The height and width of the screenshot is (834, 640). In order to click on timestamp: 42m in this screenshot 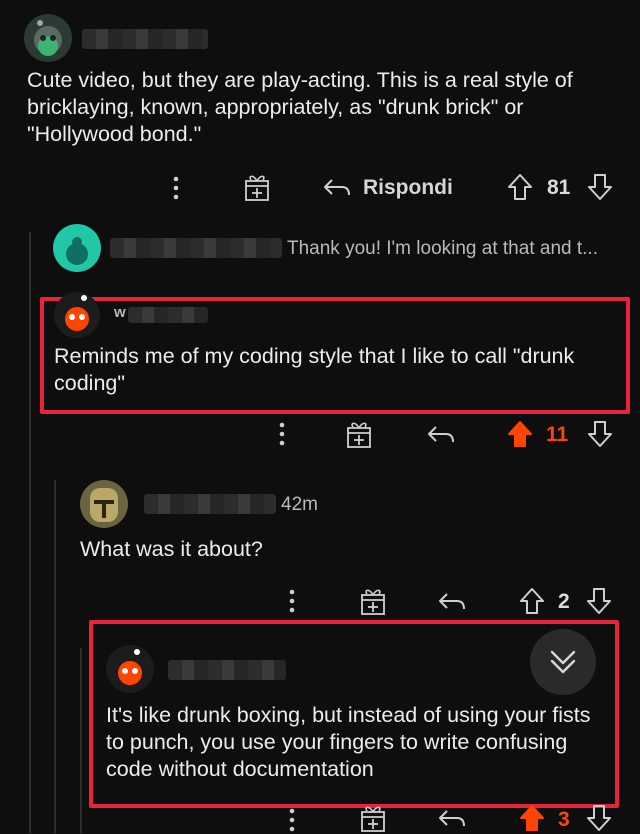, I will do `click(299, 504)`.